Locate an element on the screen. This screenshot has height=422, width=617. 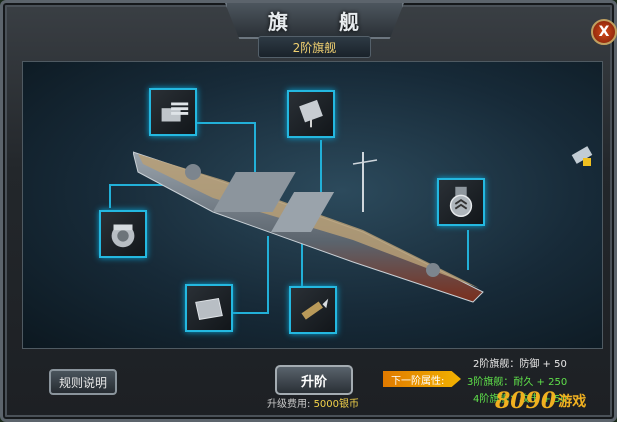
upgrade-cost: 升级费用: 5000银币 is located at coordinates (313, 402).